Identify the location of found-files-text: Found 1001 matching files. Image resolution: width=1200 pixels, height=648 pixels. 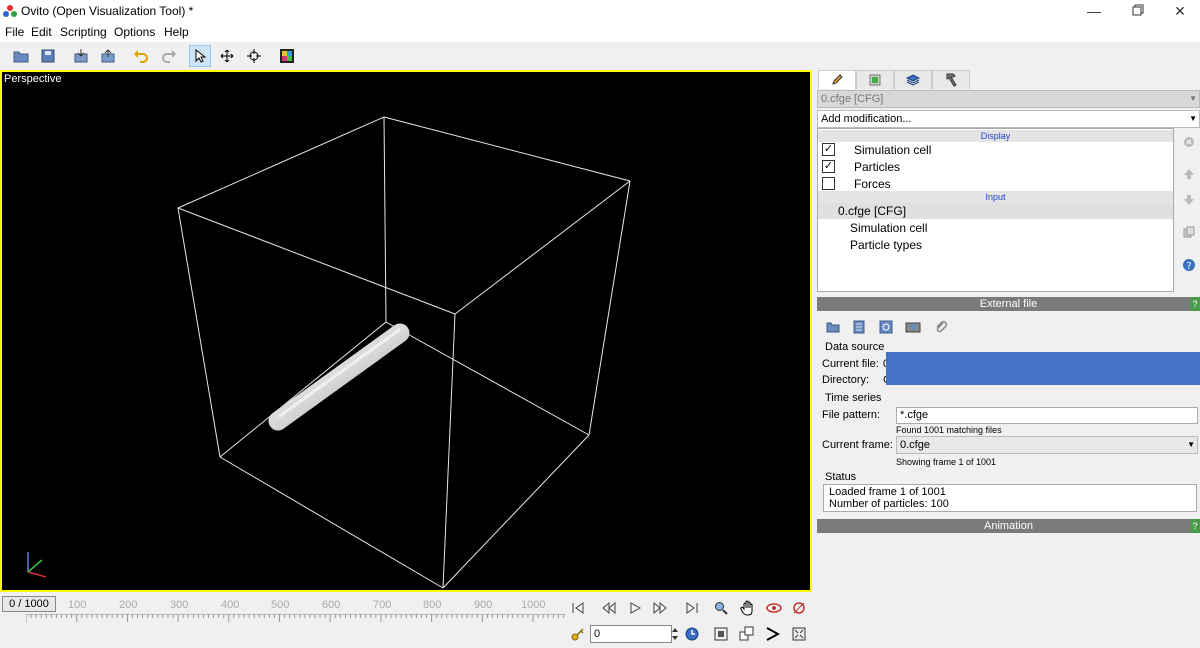
(949, 430).